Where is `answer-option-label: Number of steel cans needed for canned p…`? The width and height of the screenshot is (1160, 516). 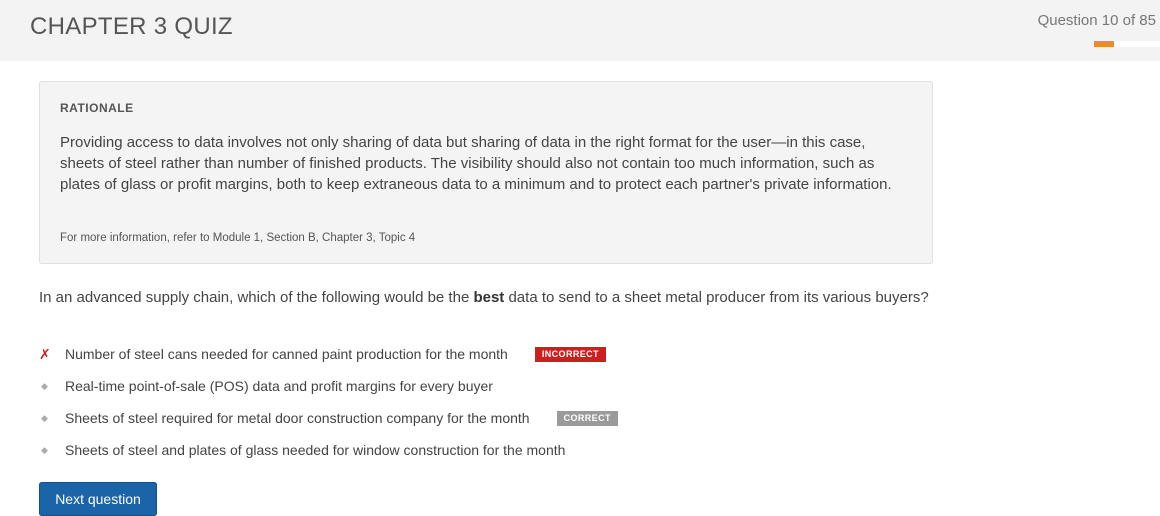
answer-option-label: Number of steel cans needed for canned p… is located at coordinates (286, 354).